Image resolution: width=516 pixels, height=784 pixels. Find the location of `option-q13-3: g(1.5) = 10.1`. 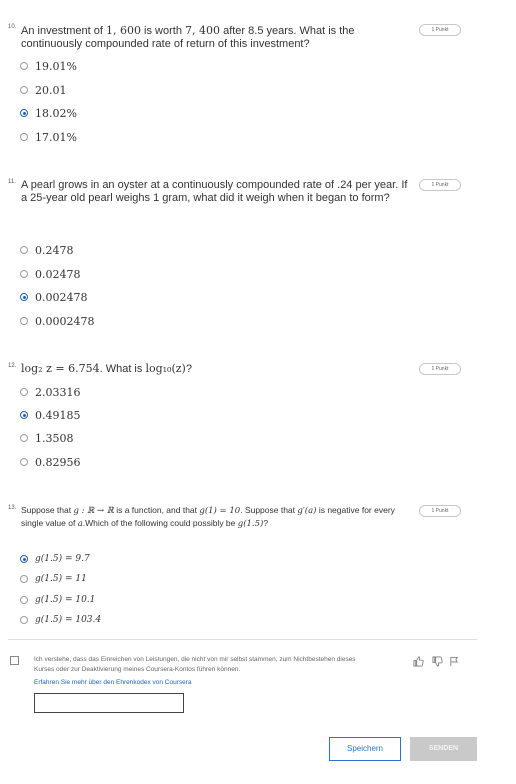

option-q13-3: g(1.5) = 10.1 is located at coordinates (57, 600).